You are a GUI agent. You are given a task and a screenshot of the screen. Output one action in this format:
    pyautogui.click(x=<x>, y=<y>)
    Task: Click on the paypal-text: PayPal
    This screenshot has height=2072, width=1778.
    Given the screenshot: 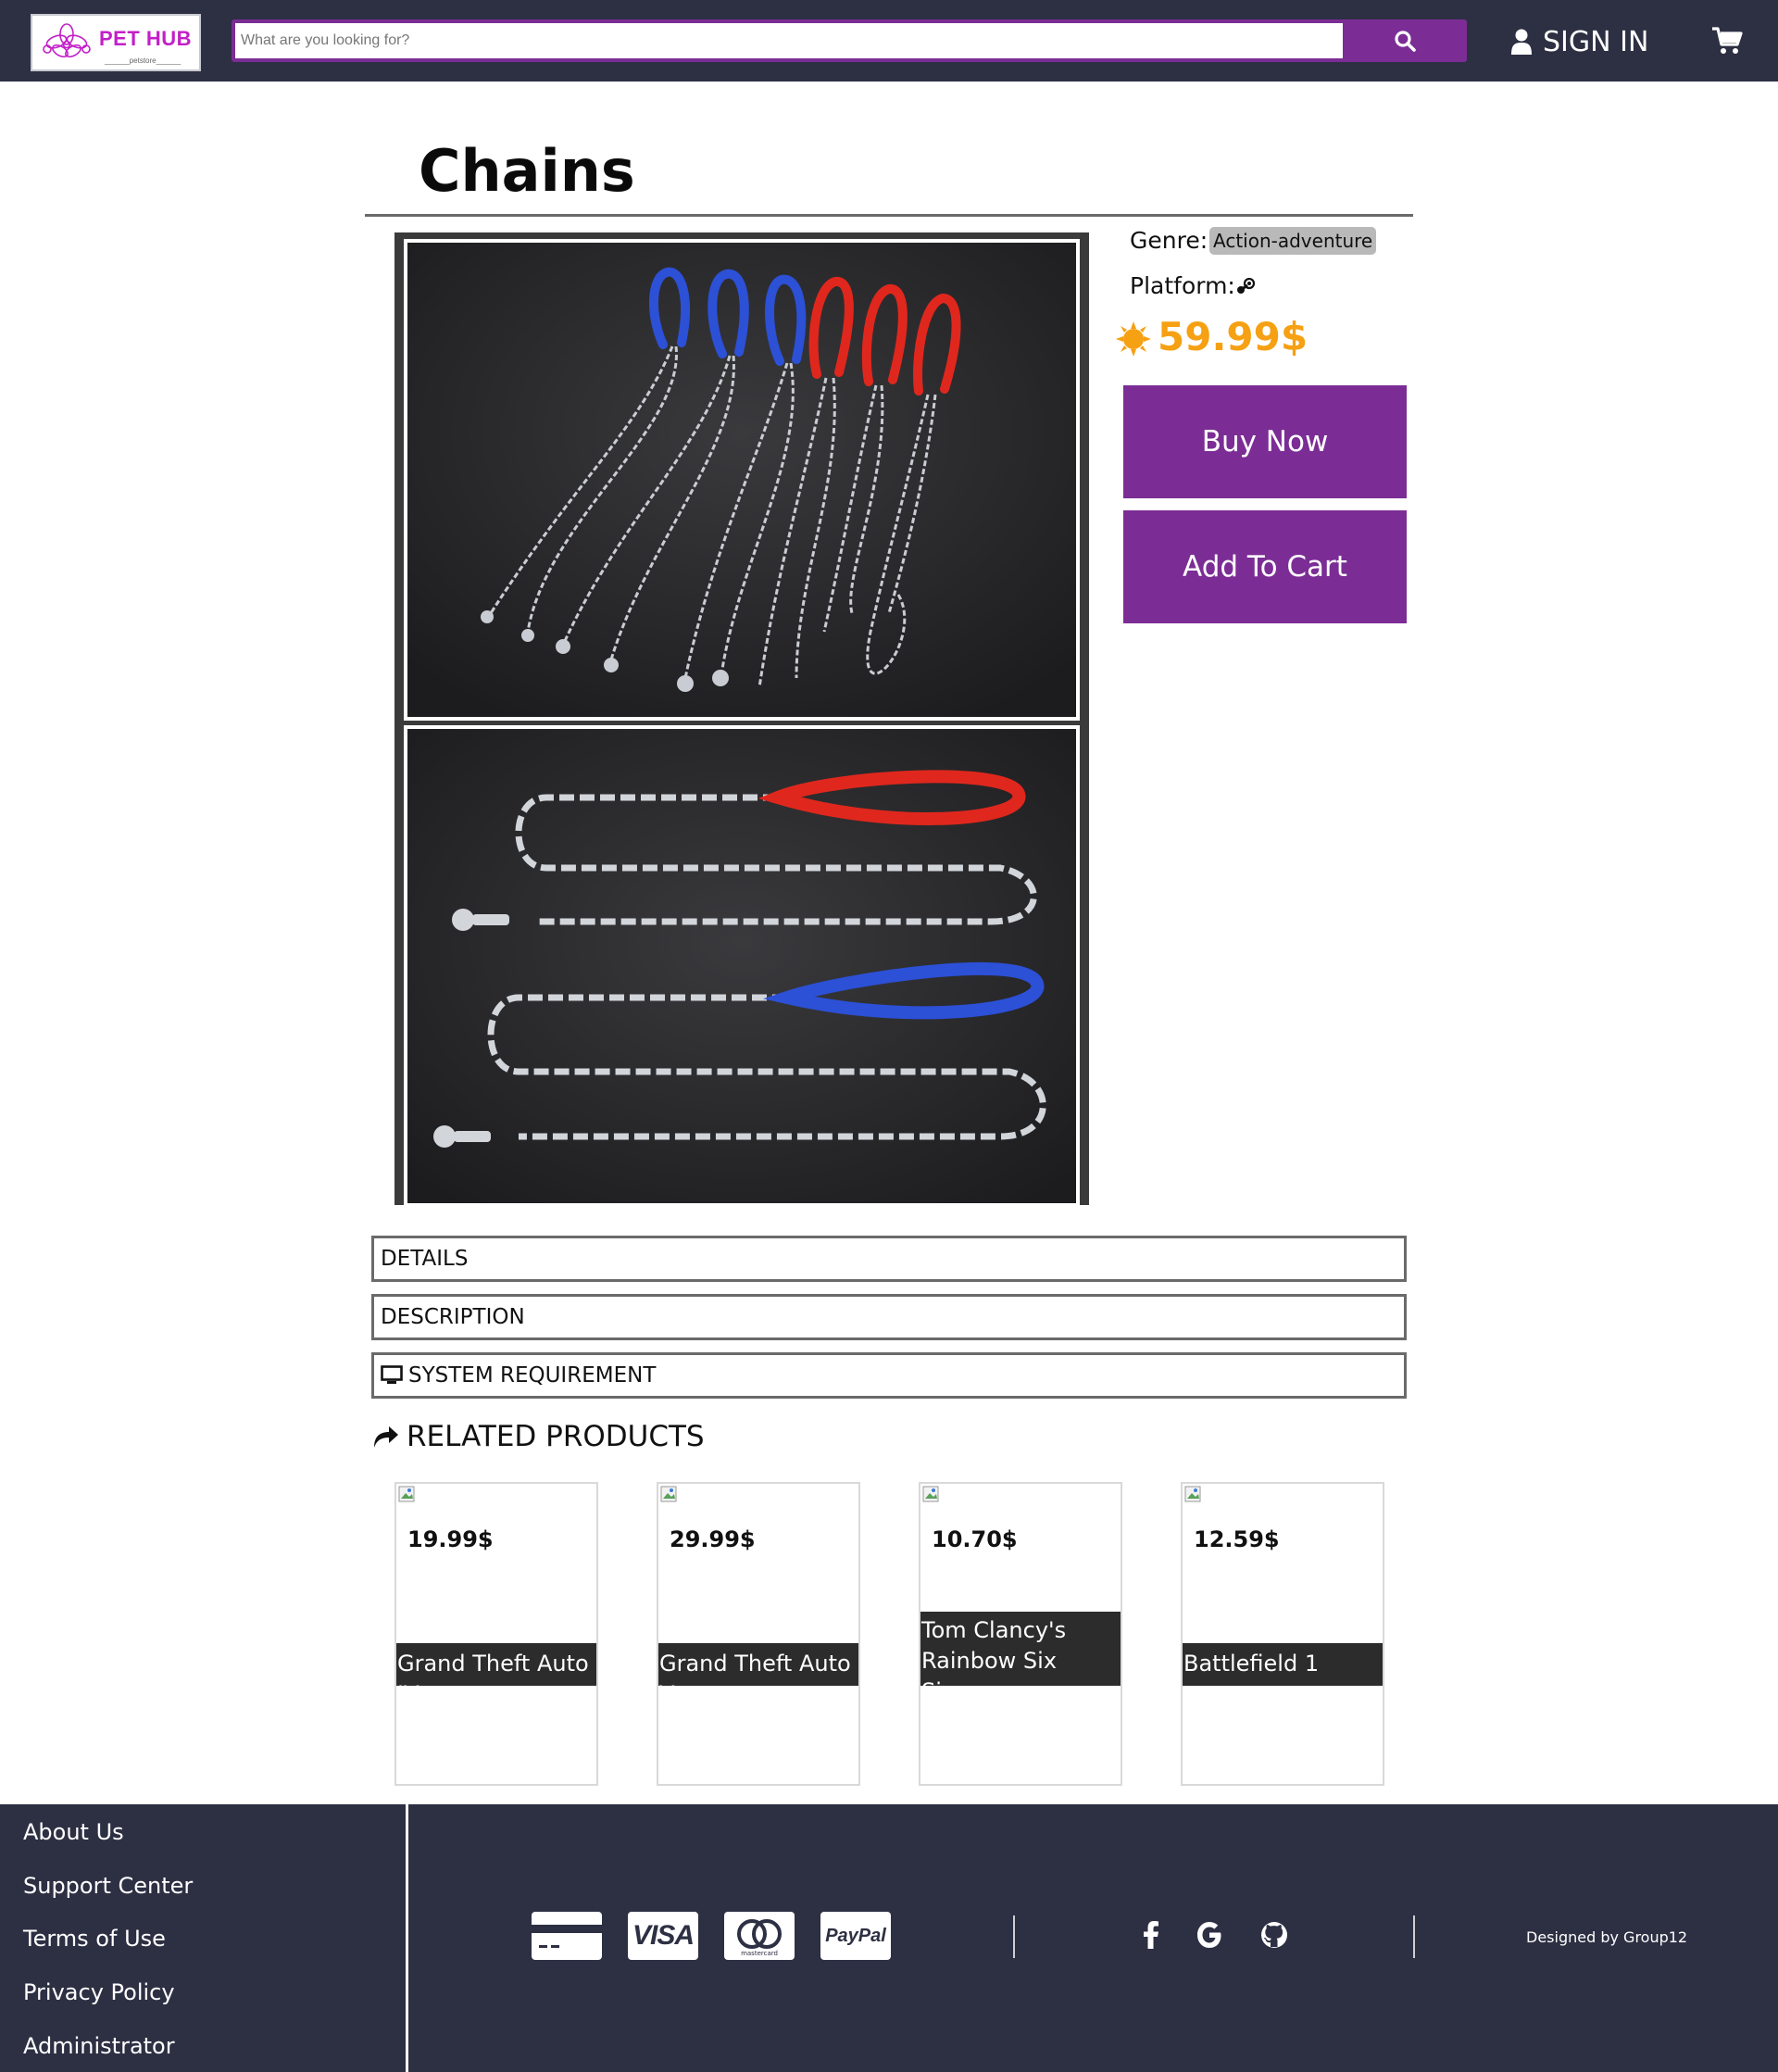 What is the action you would take?
    pyautogui.click(x=855, y=1935)
    